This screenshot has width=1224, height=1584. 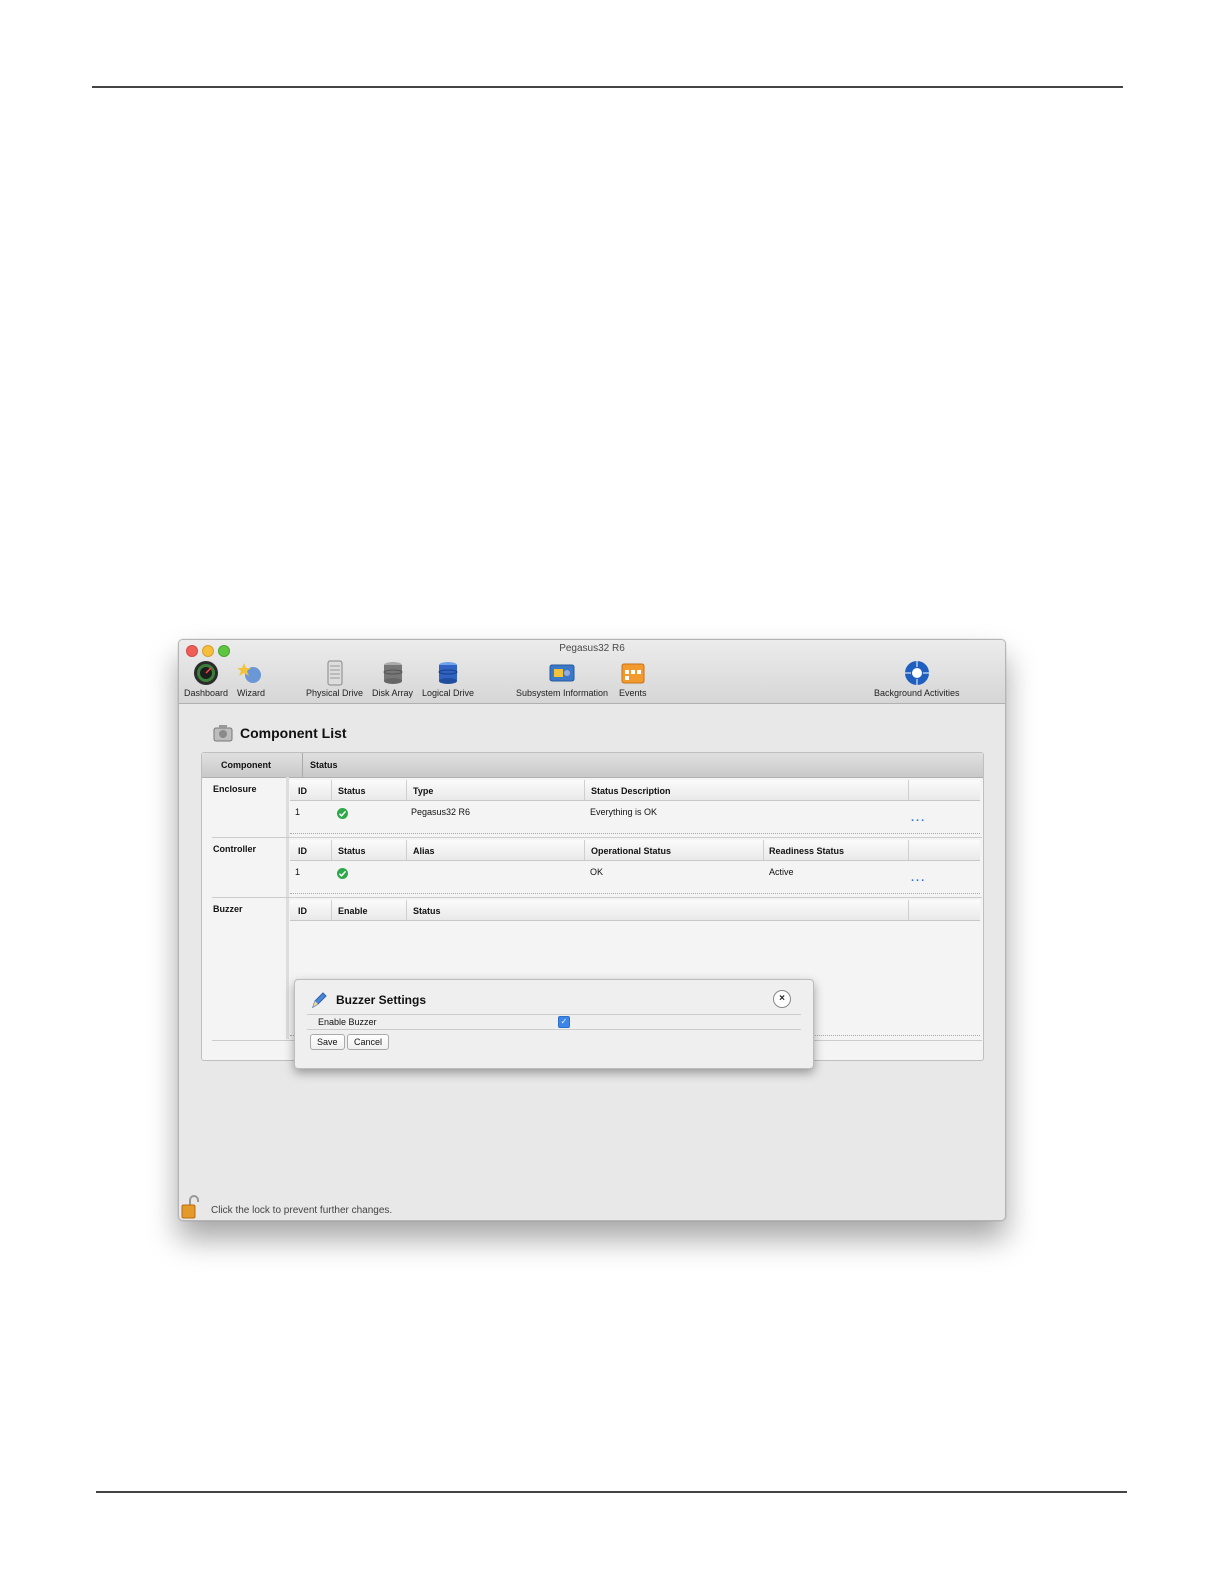 What do you see at coordinates (564, 1022) in the screenshot?
I see `enable-buzzer-checkbox: ✓` at bounding box center [564, 1022].